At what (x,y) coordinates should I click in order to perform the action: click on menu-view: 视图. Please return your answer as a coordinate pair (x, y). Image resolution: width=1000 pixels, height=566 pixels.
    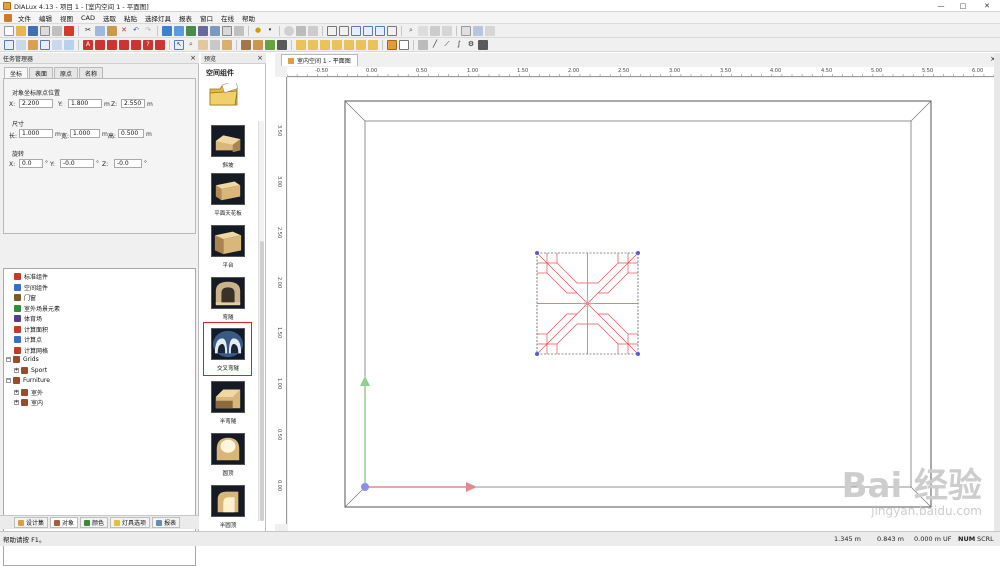
    Looking at the image, I should click on (66, 18).